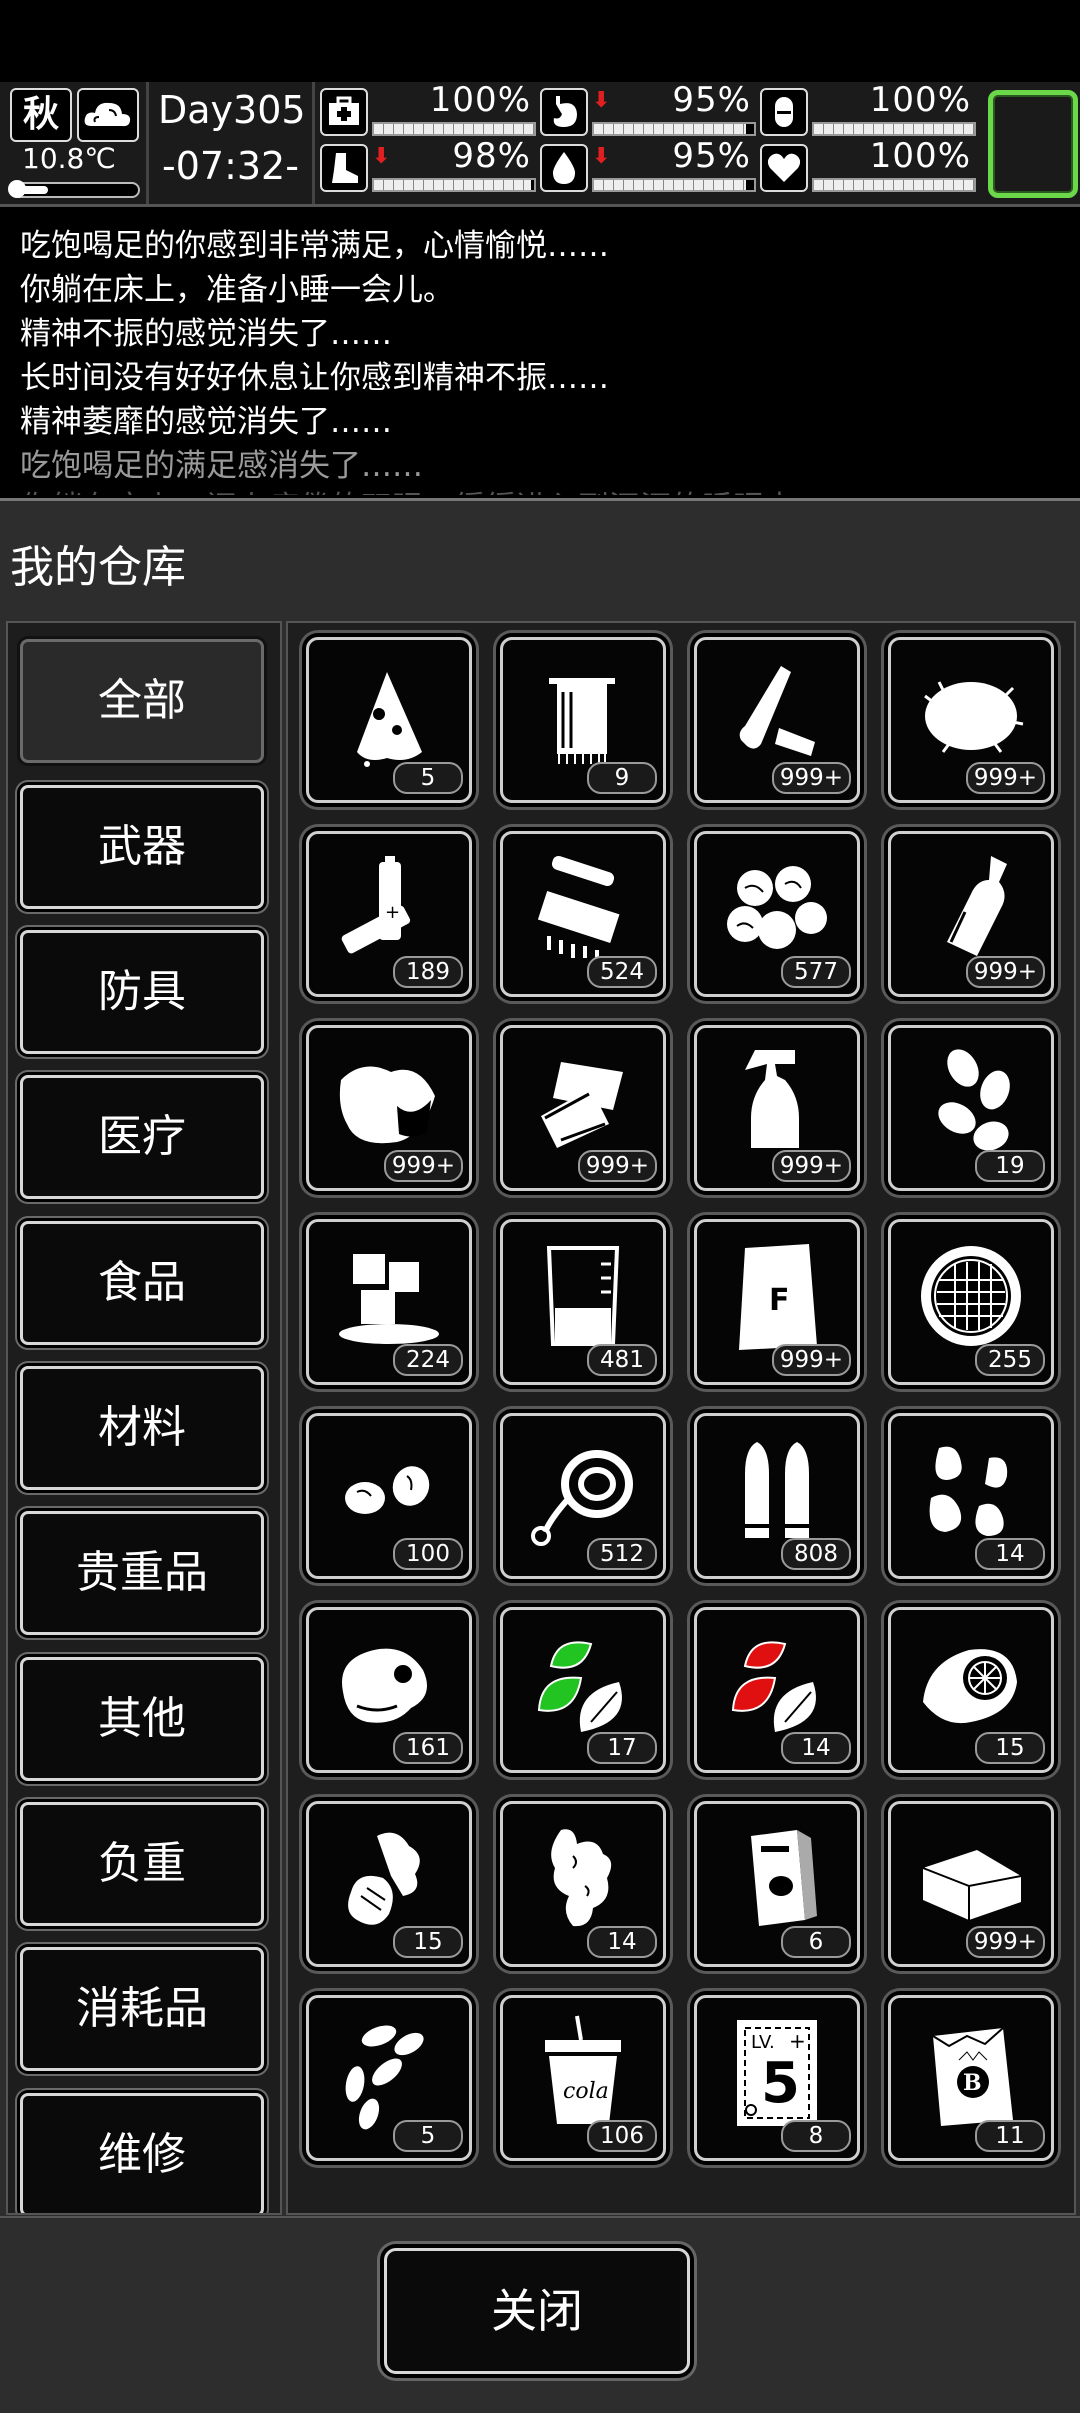  I want to click on season-indicator: 秋, so click(41, 115).